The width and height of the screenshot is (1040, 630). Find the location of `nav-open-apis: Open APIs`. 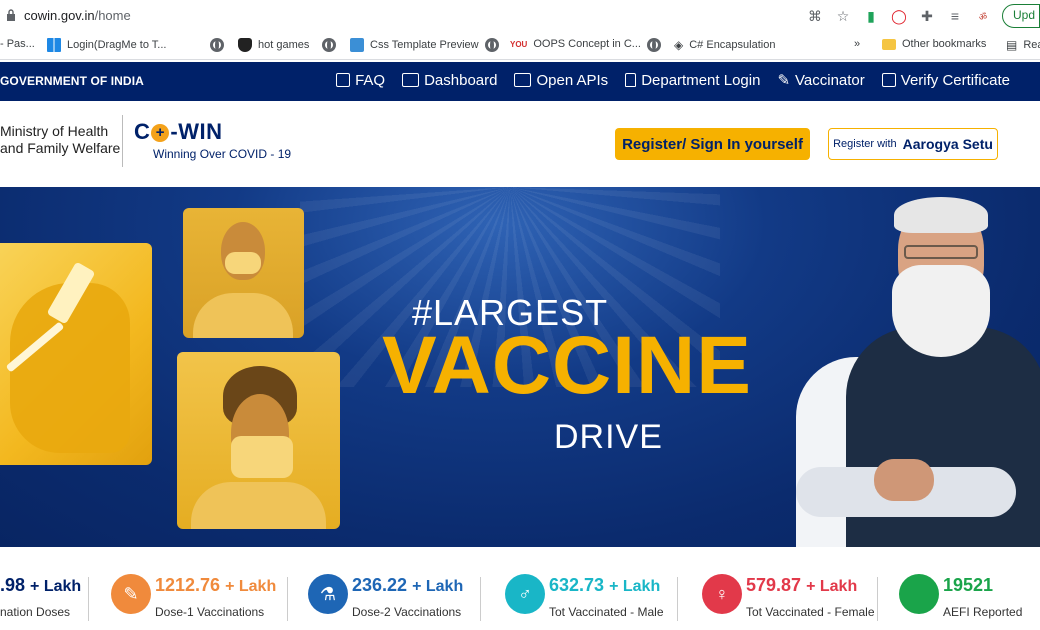

nav-open-apis: Open APIs is located at coordinates (561, 80).